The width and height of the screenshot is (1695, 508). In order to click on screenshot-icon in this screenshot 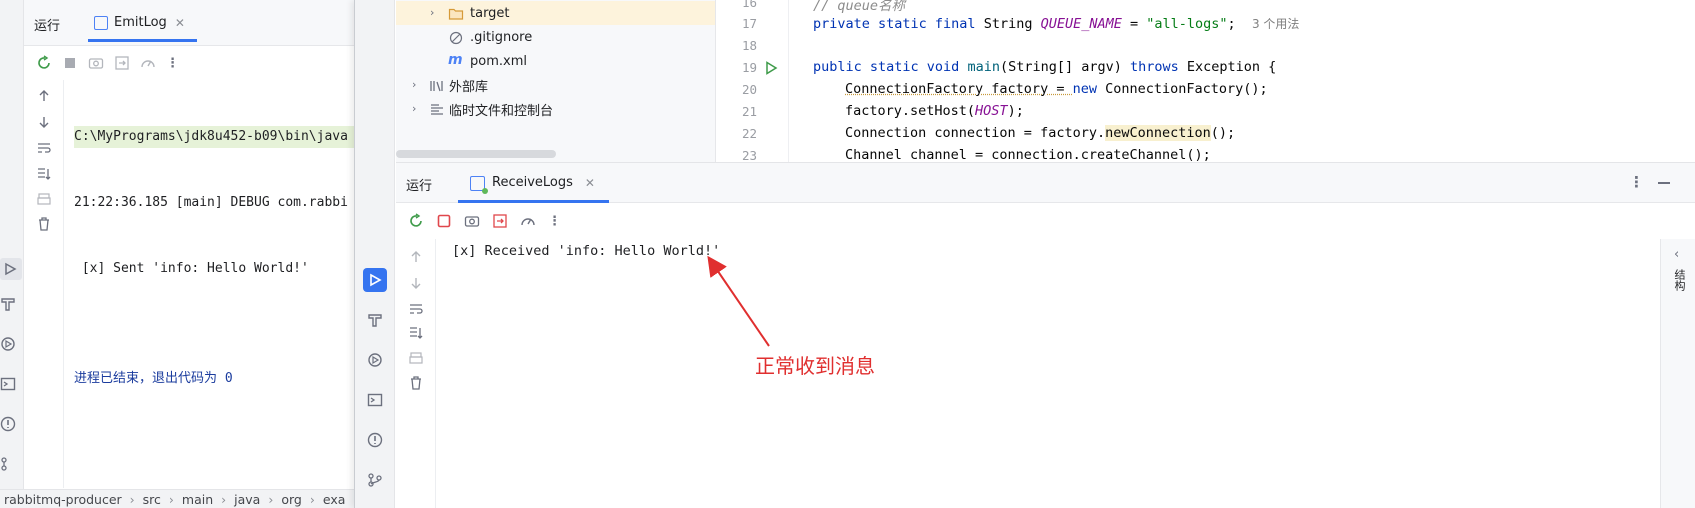, I will do `click(96, 63)`.